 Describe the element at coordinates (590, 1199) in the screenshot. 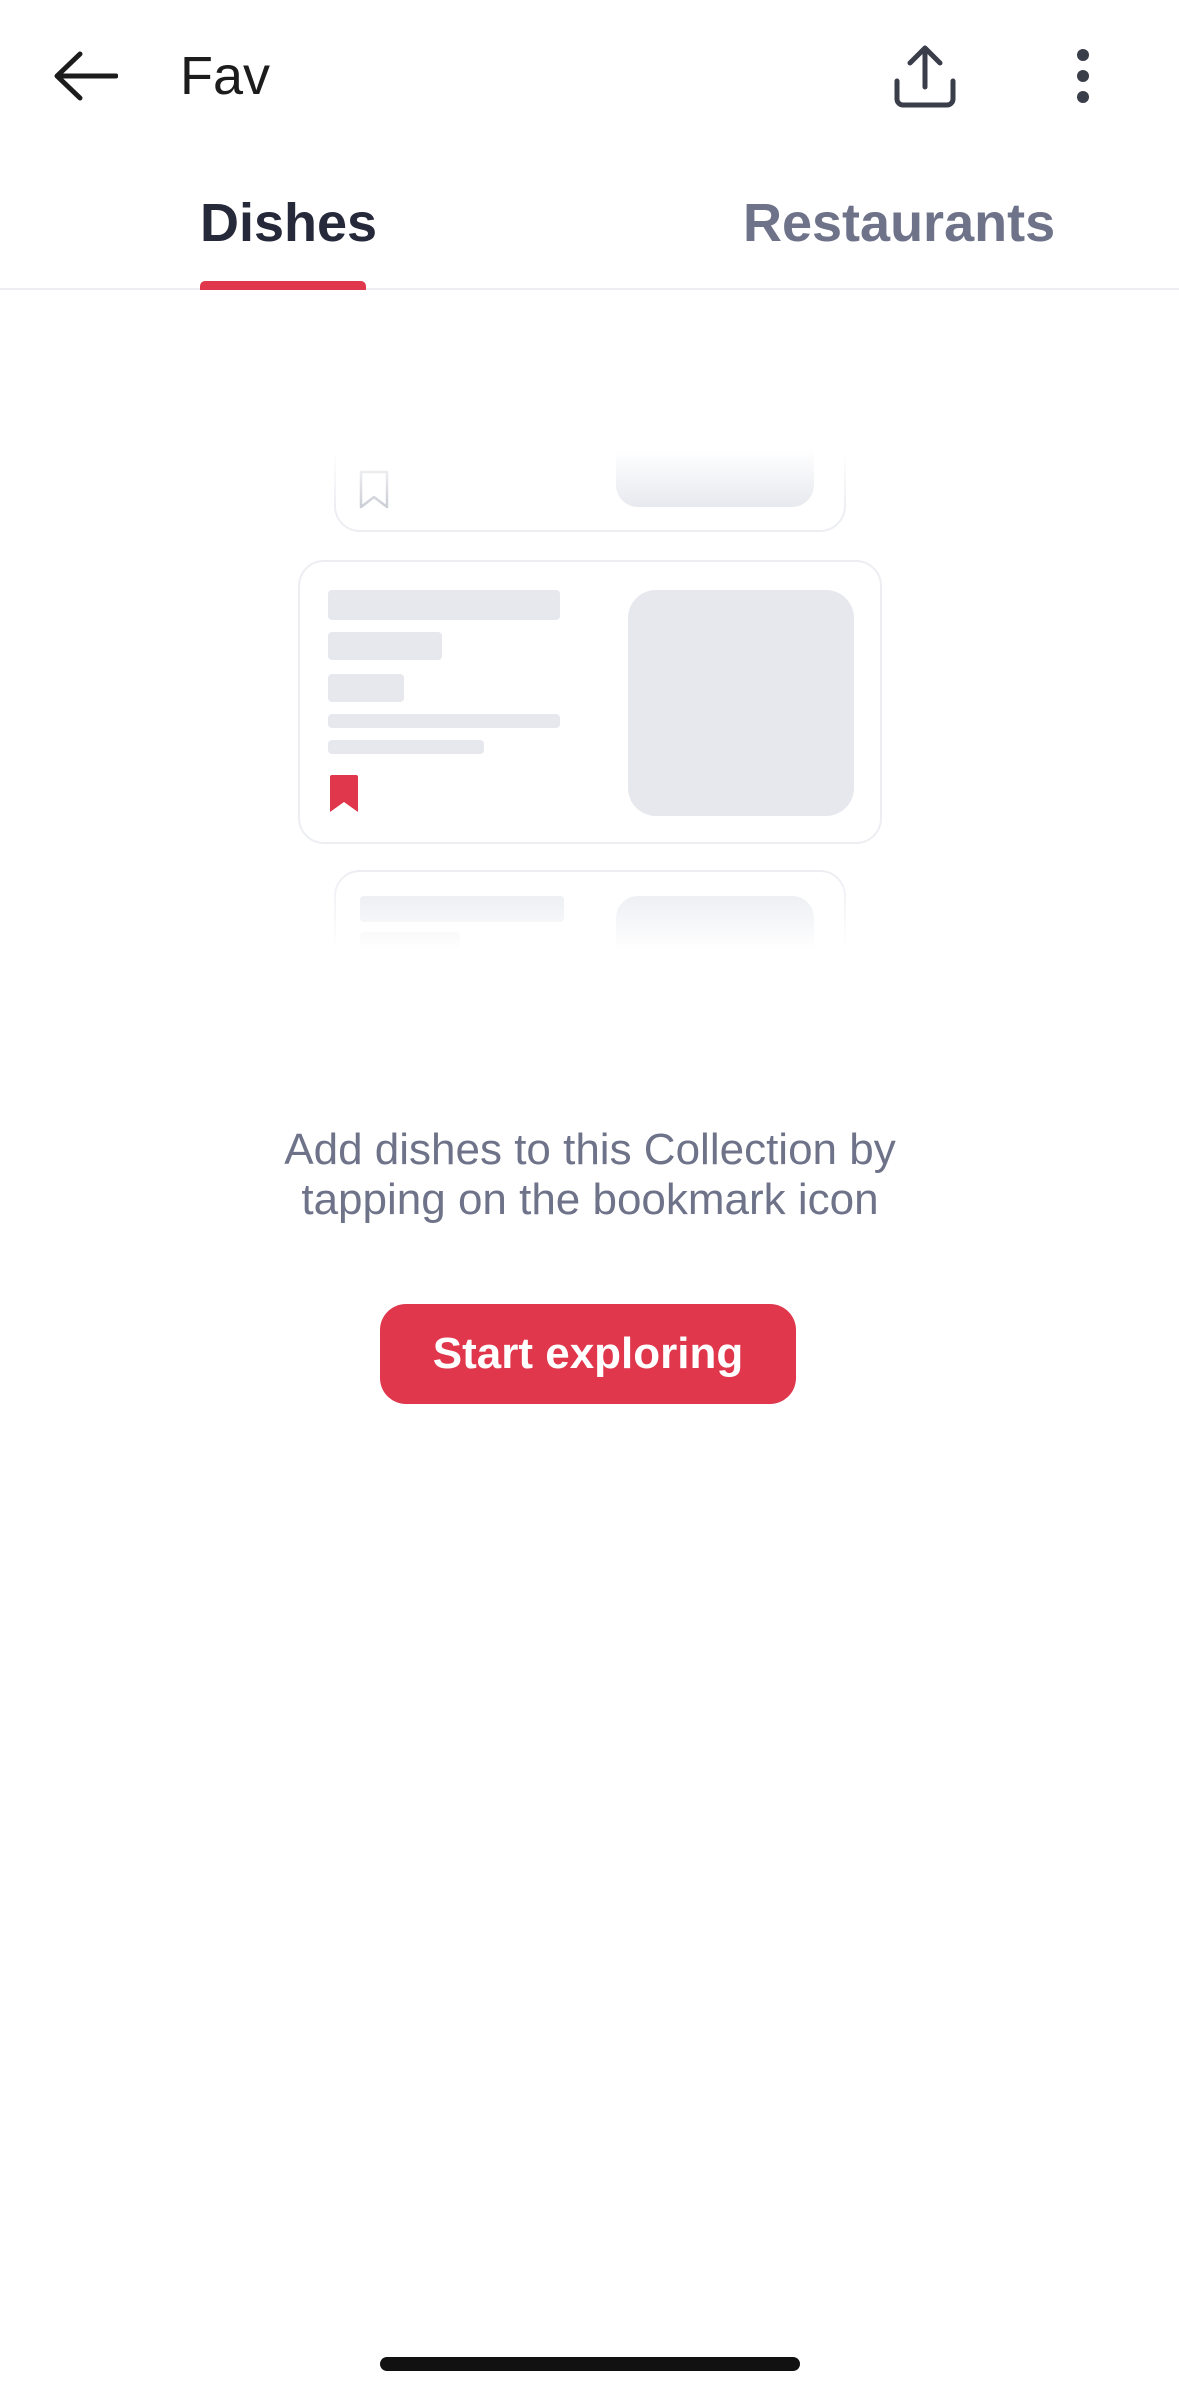

I see `empty-state-message-line: tapping on the bookmark icon` at that location.